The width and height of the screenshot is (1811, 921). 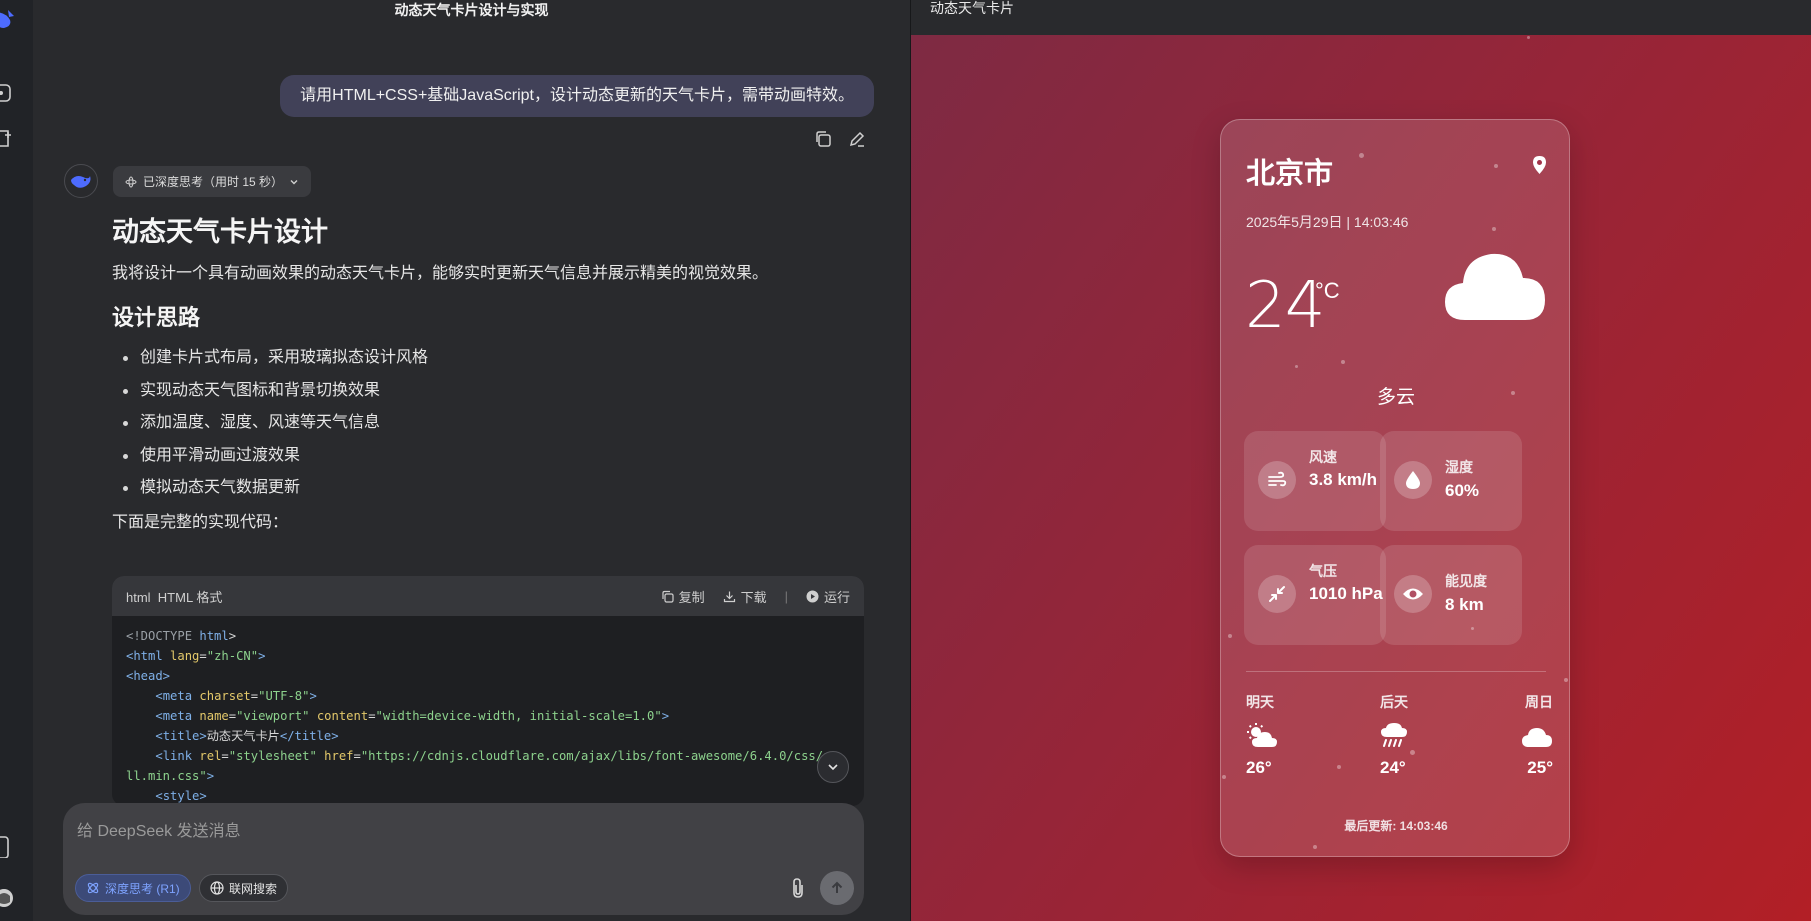 I want to click on deepseek-logo-icon, so click(x=8, y=19).